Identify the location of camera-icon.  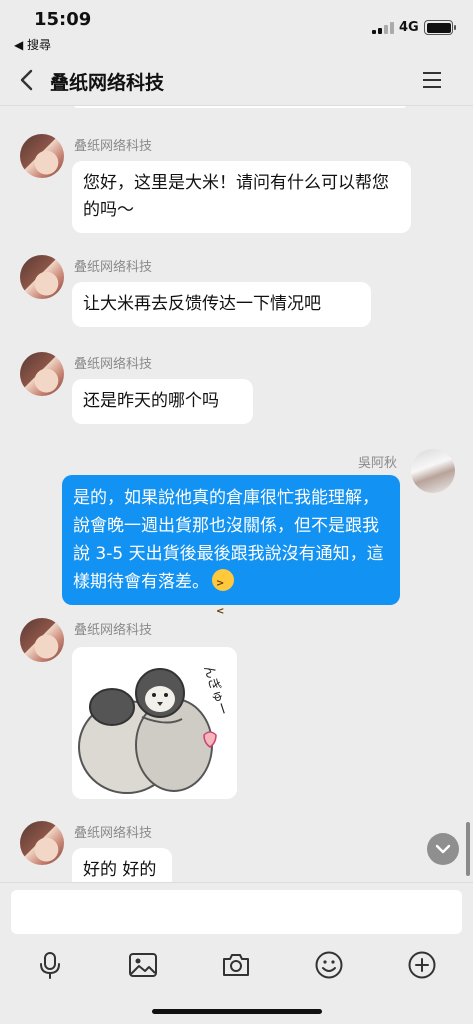
(236, 965).